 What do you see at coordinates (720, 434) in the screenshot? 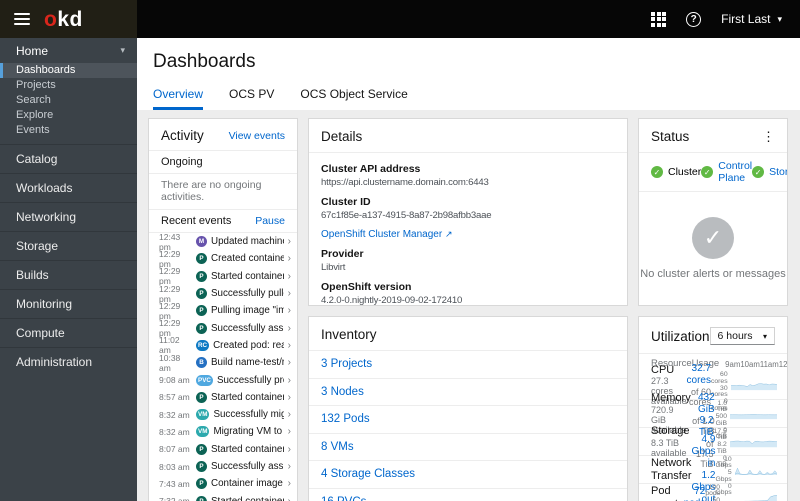
I see `y-tick-label: 17.5 TiB` at bounding box center [720, 434].